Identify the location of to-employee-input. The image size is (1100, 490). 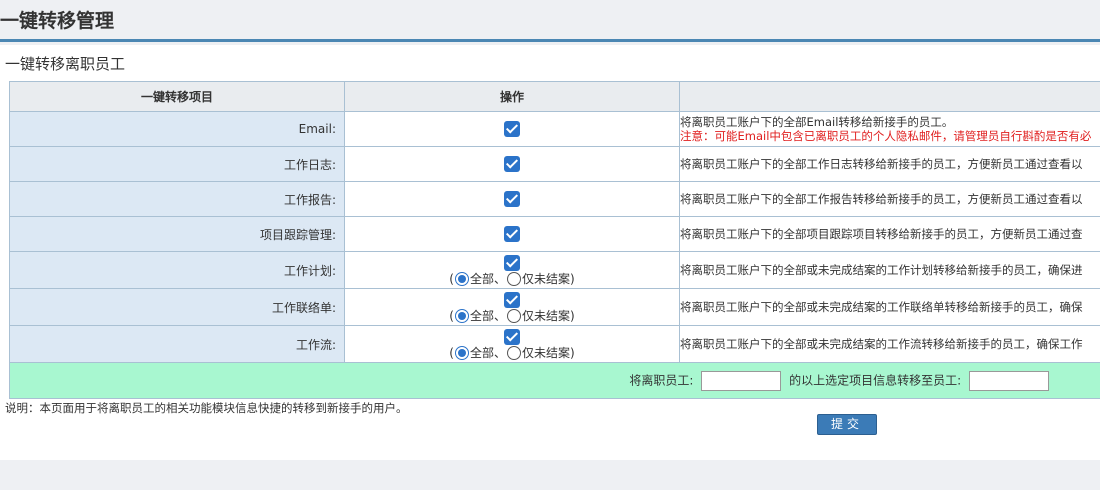
(1009, 380).